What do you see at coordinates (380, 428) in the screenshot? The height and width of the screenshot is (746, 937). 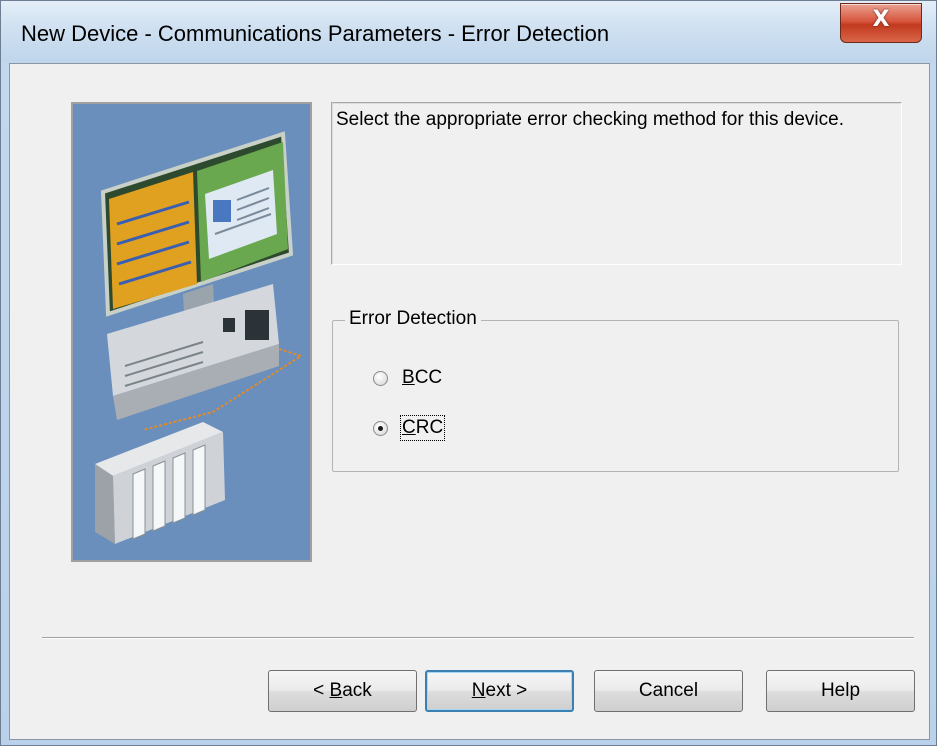 I see `radio-crc-button` at bounding box center [380, 428].